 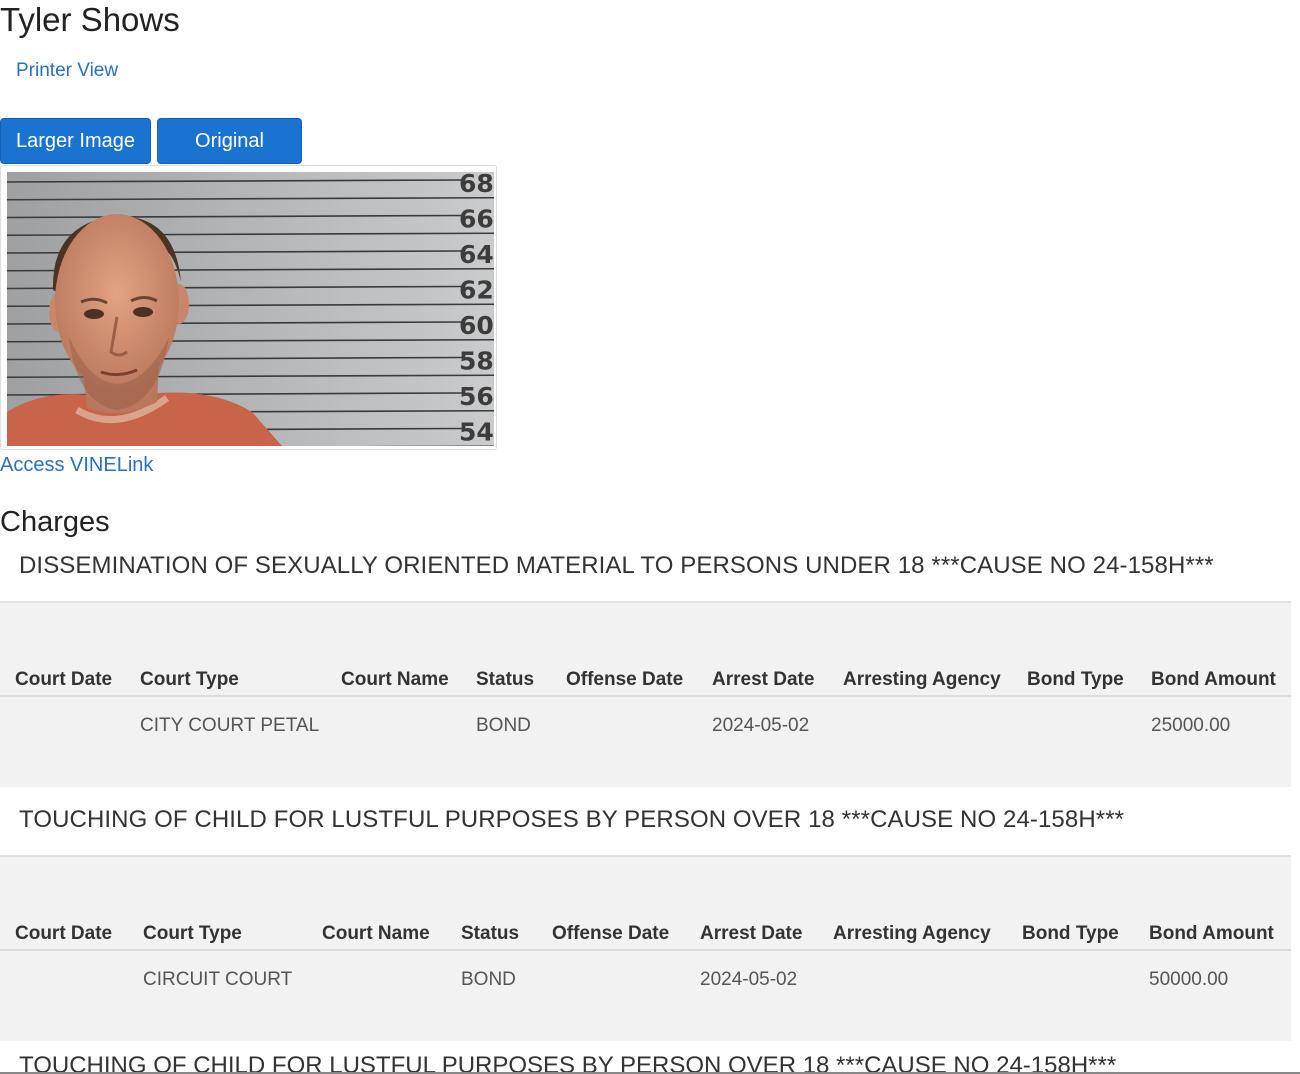 I want to click on height-chart-label: 54, so click(x=476, y=432).